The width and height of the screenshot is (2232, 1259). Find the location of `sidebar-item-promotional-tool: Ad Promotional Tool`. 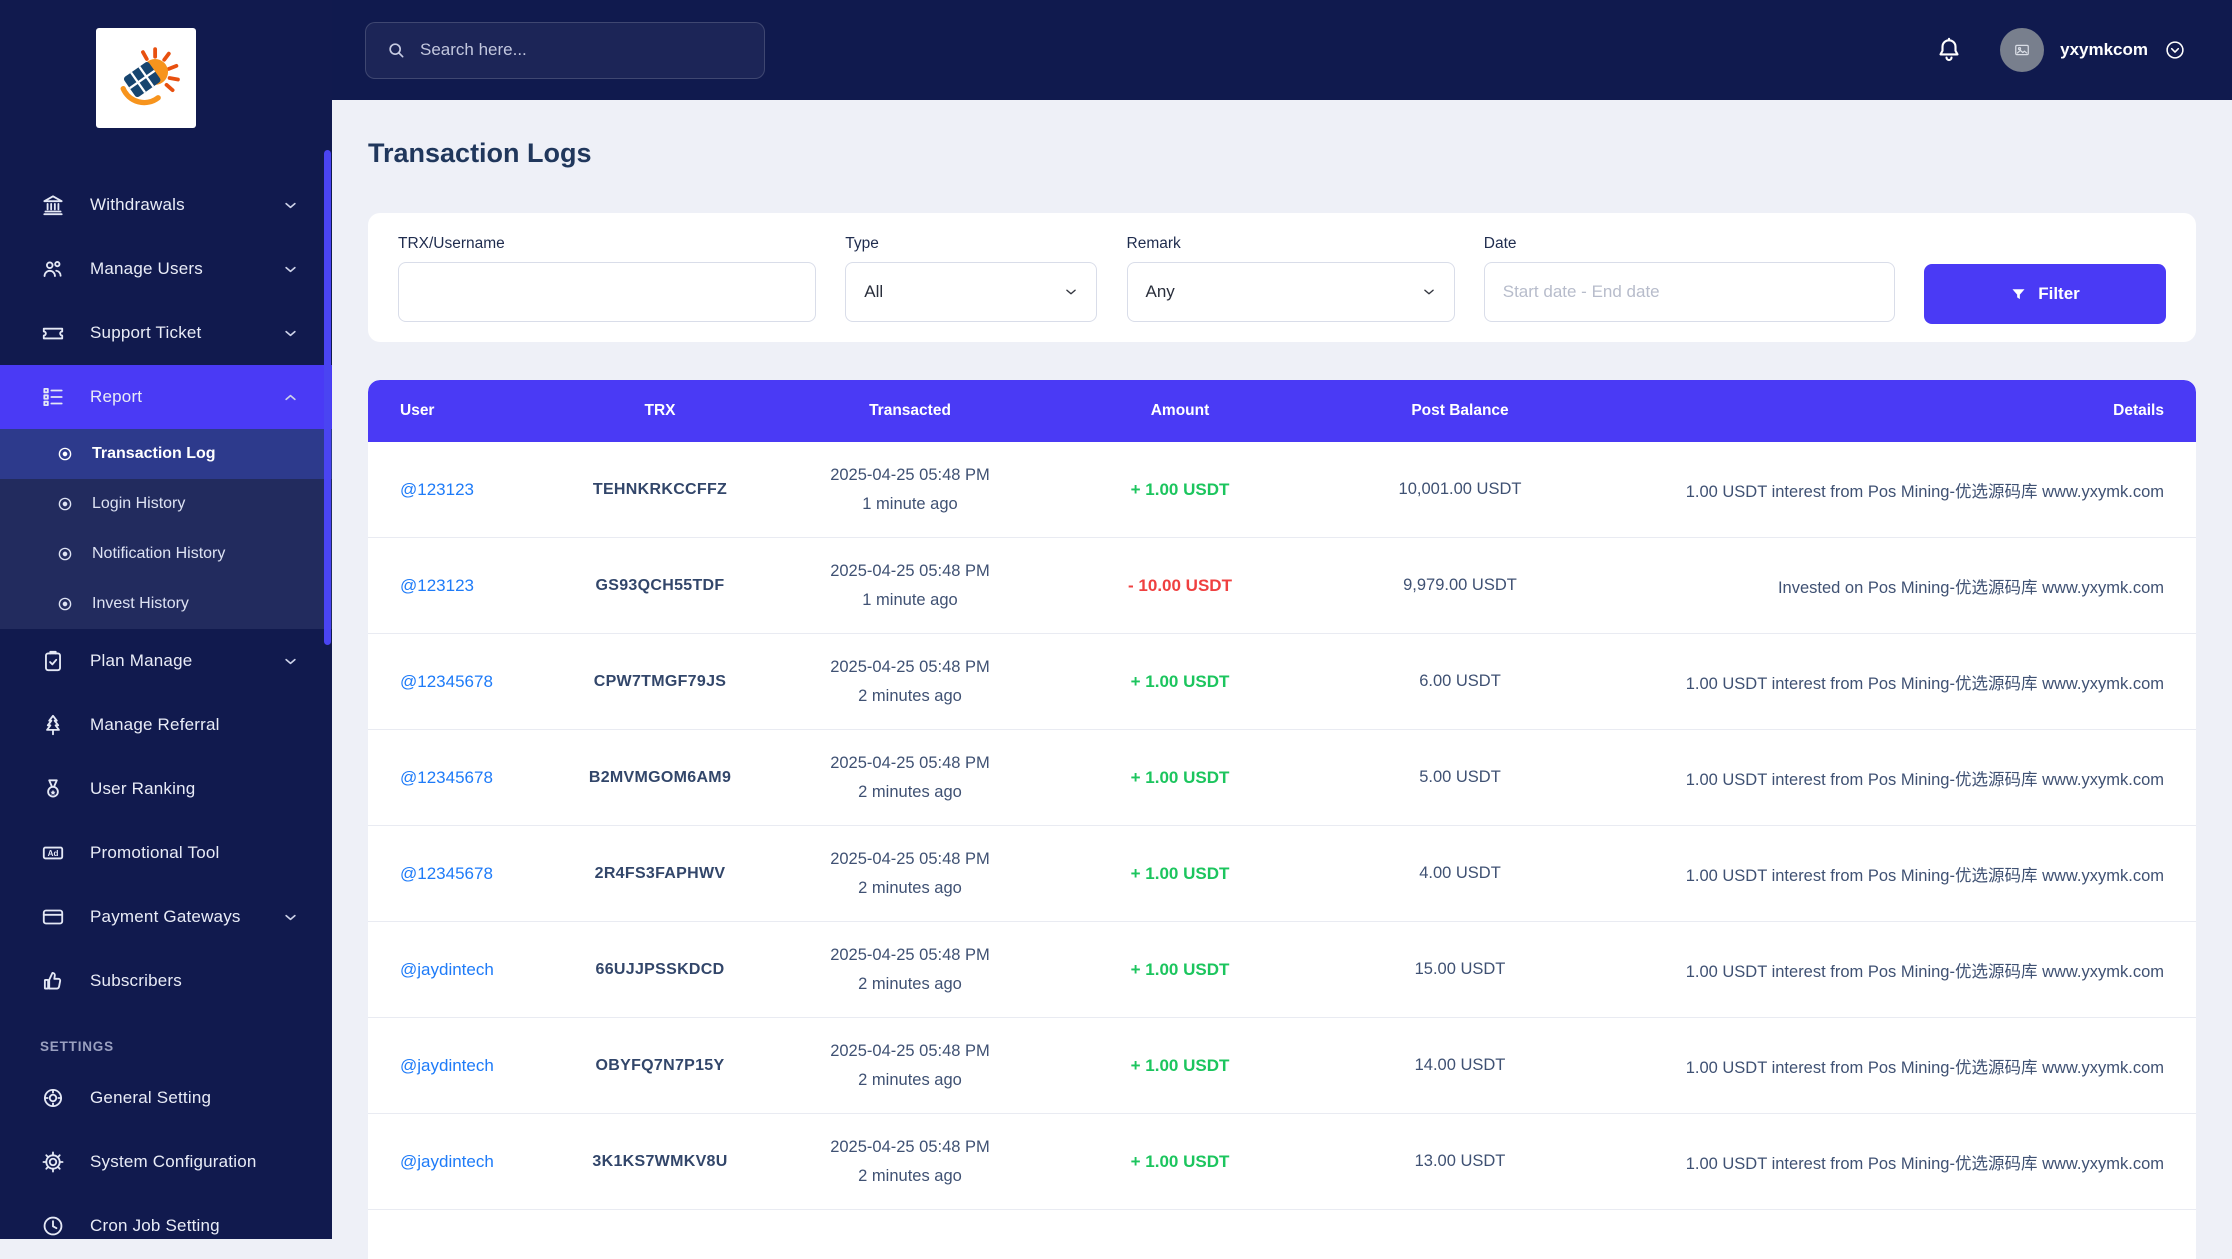

sidebar-item-promotional-tool: Ad Promotional Tool is located at coordinates (166, 853).